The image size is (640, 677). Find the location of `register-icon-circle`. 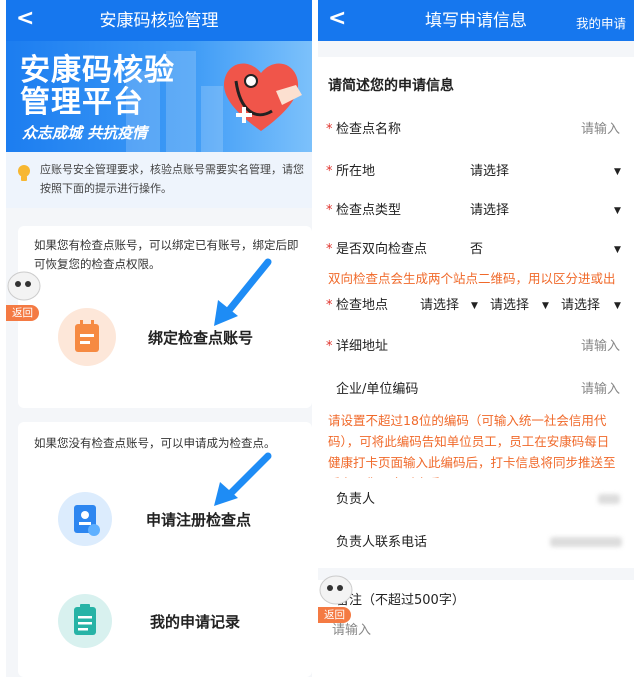

register-icon-circle is located at coordinates (85, 519).